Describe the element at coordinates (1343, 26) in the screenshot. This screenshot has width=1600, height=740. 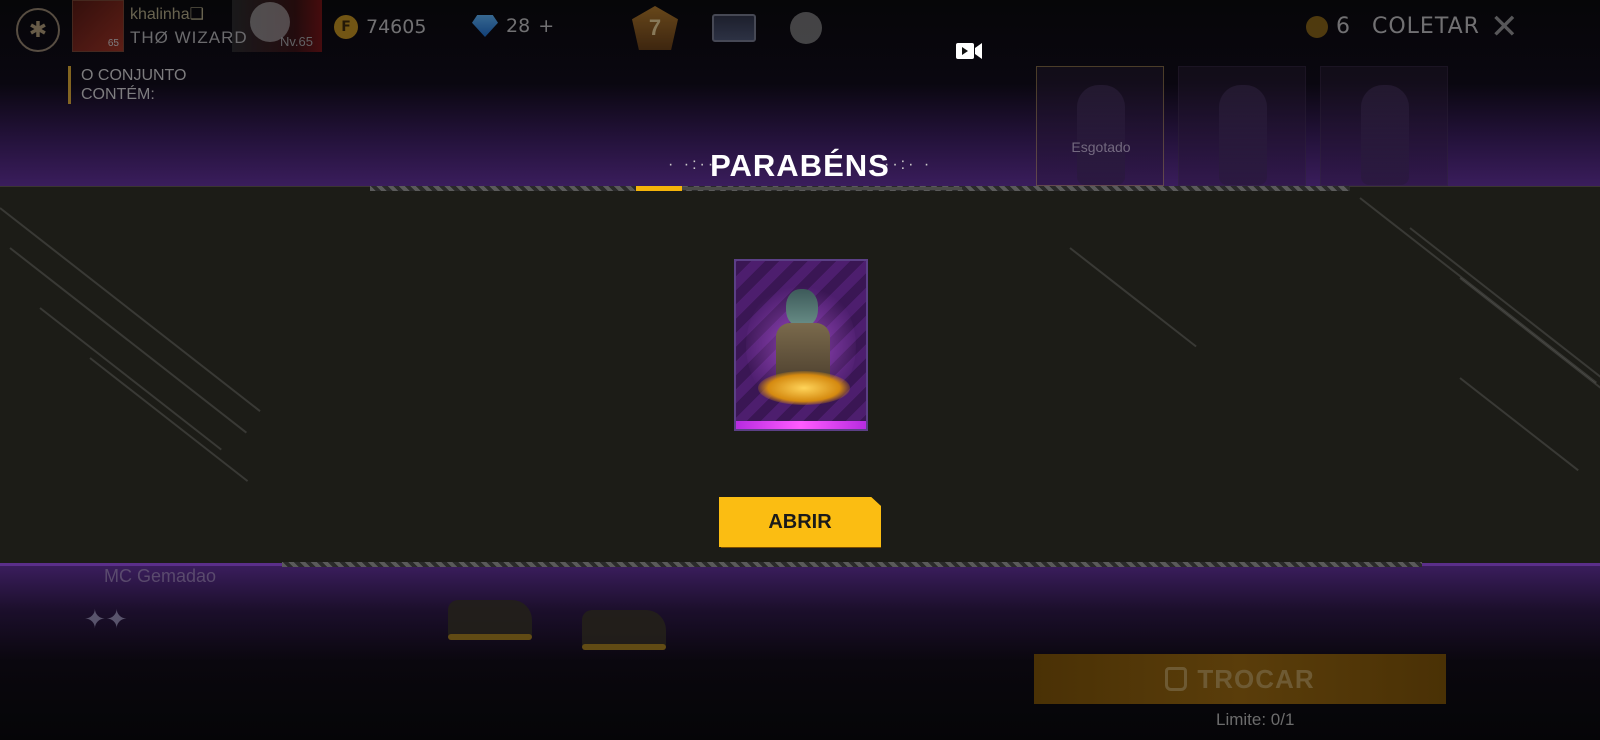
I see `collect-count: 6` at that location.